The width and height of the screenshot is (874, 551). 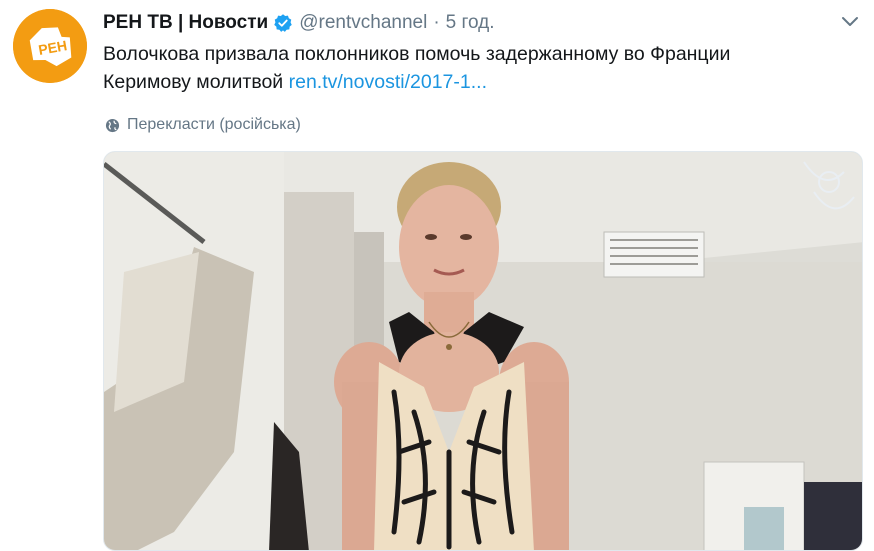 What do you see at coordinates (214, 124) in the screenshot?
I see `translate-label: Перекласти (російська)` at bounding box center [214, 124].